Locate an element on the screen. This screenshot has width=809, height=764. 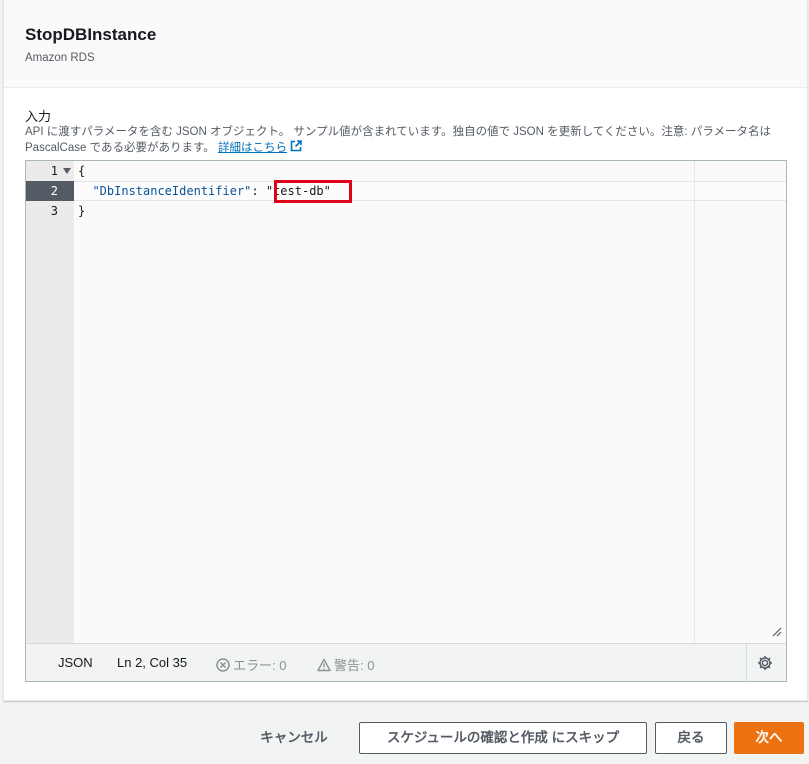
code-text: { is located at coordinates (82, 171).